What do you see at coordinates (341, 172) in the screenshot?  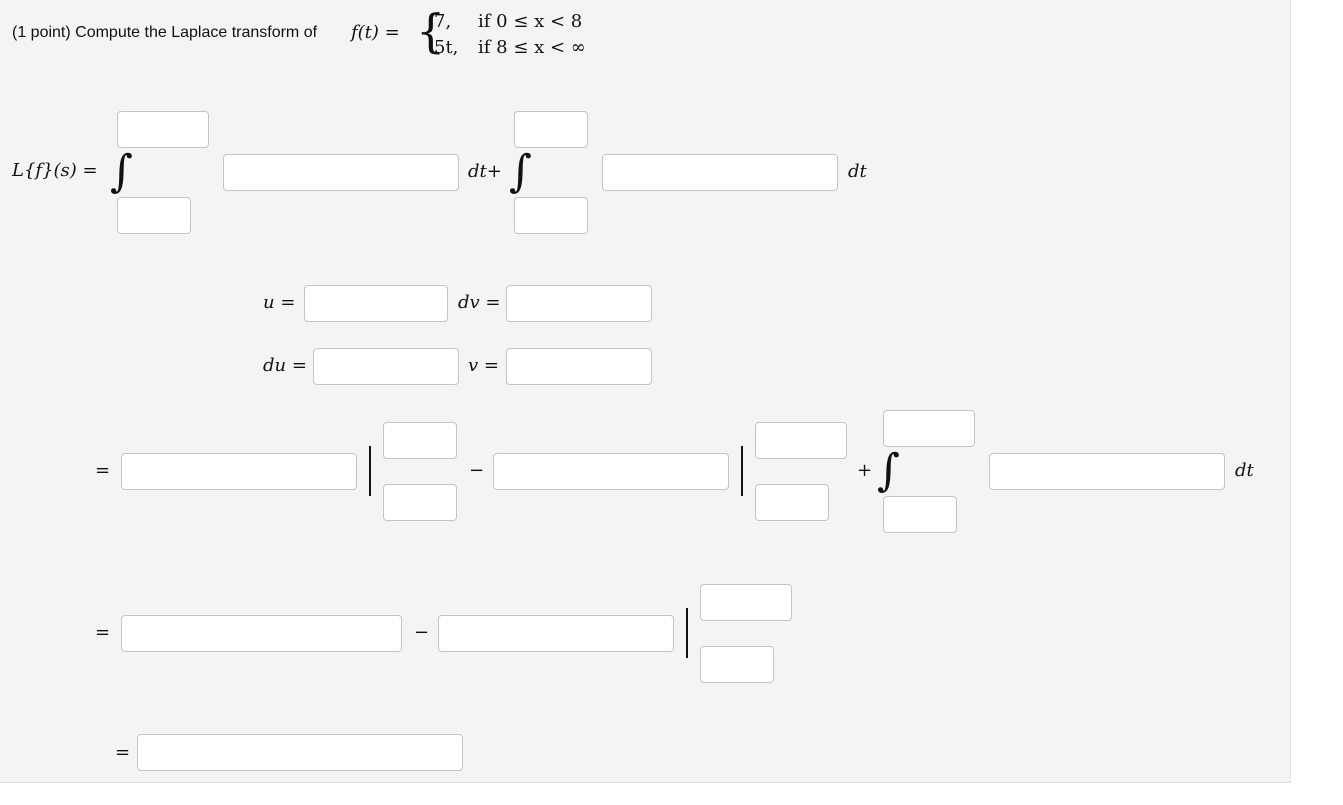 I see `integral1-integrand-input` at bounding box center [341, 172].